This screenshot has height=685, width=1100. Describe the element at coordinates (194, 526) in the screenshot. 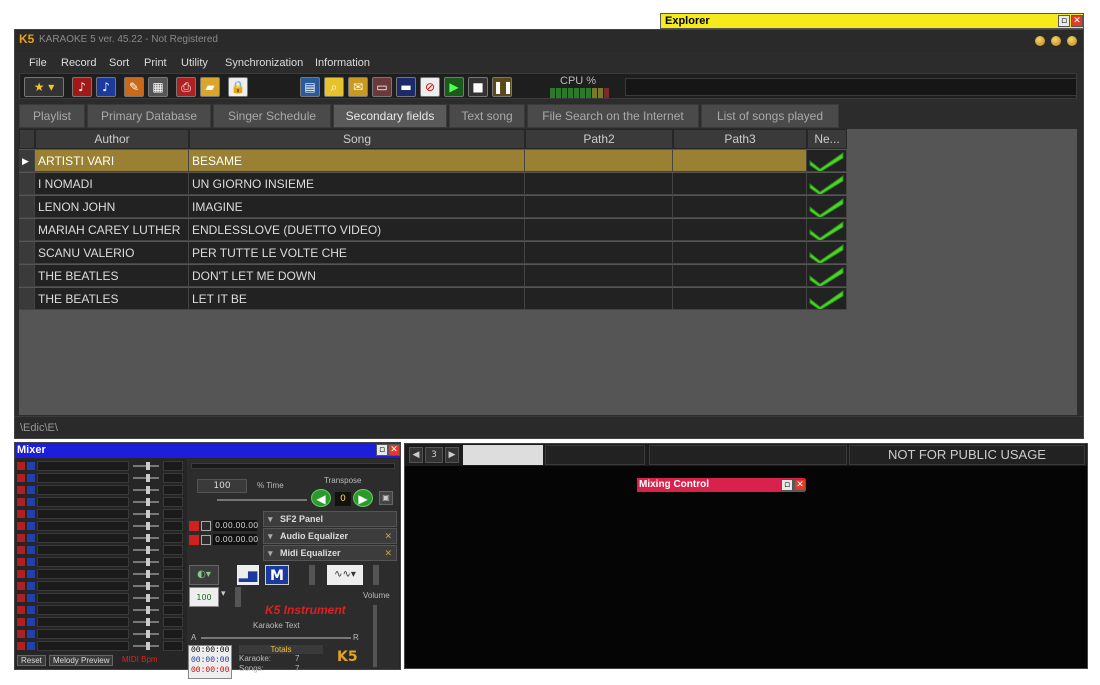

I see `record-a-icon` at that location.